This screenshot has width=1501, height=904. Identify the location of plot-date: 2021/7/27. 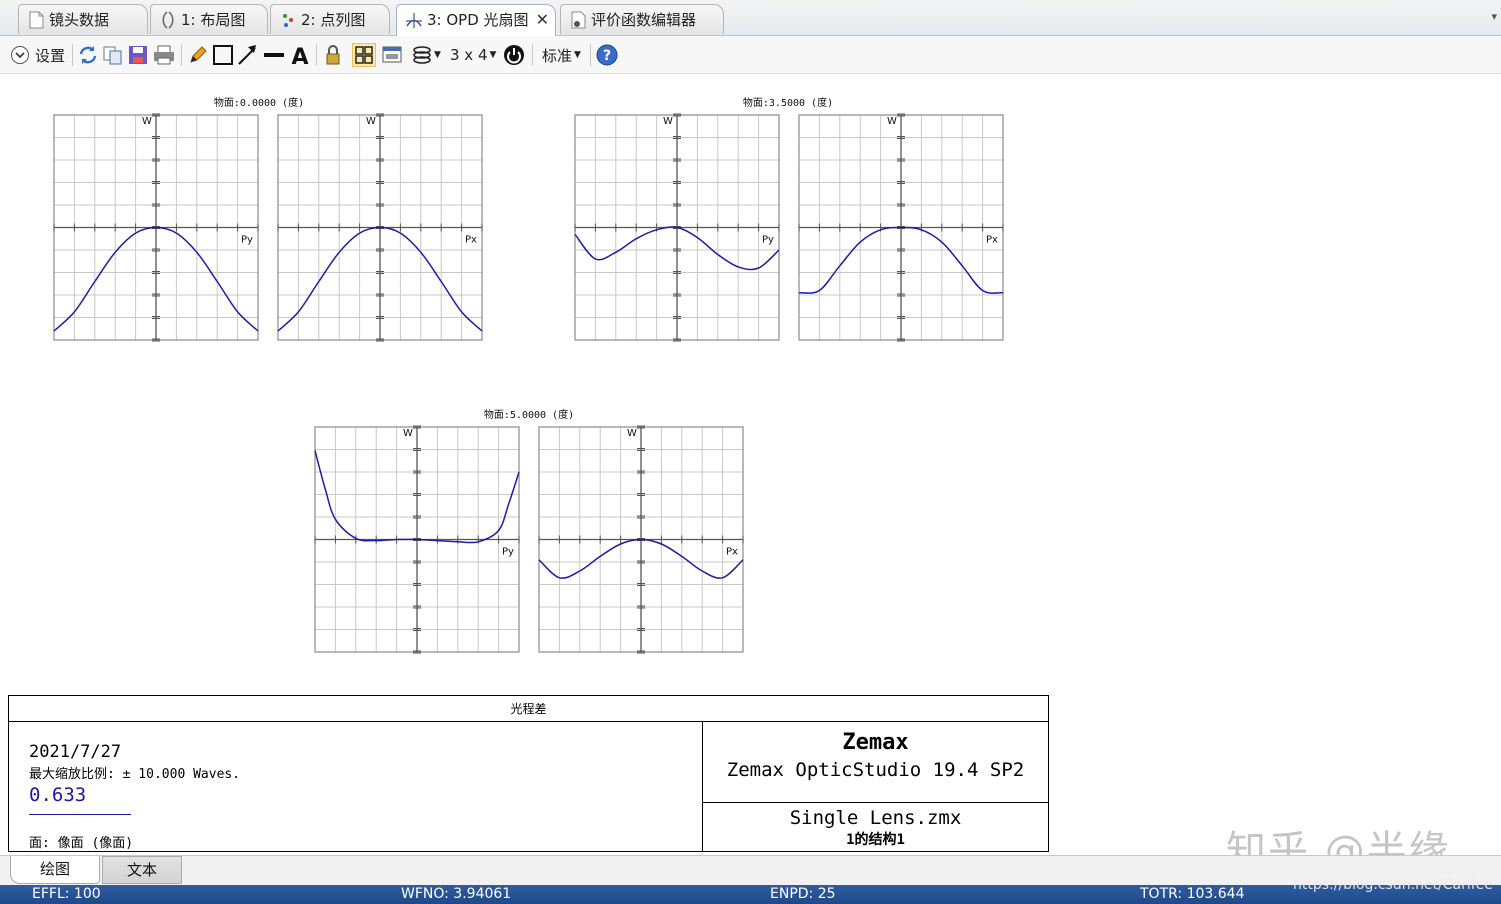
(75, 752).